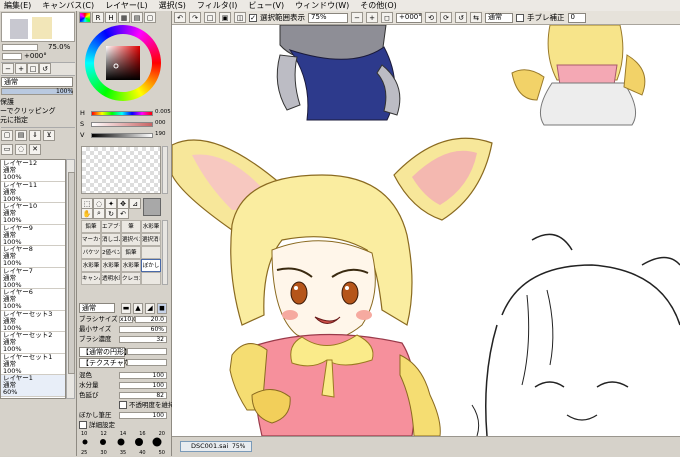  What do you see at coordinates (127, 5) in the screenshot?
I see `menu-layer: レイヤー(L)` at bounding box center [127, 5].